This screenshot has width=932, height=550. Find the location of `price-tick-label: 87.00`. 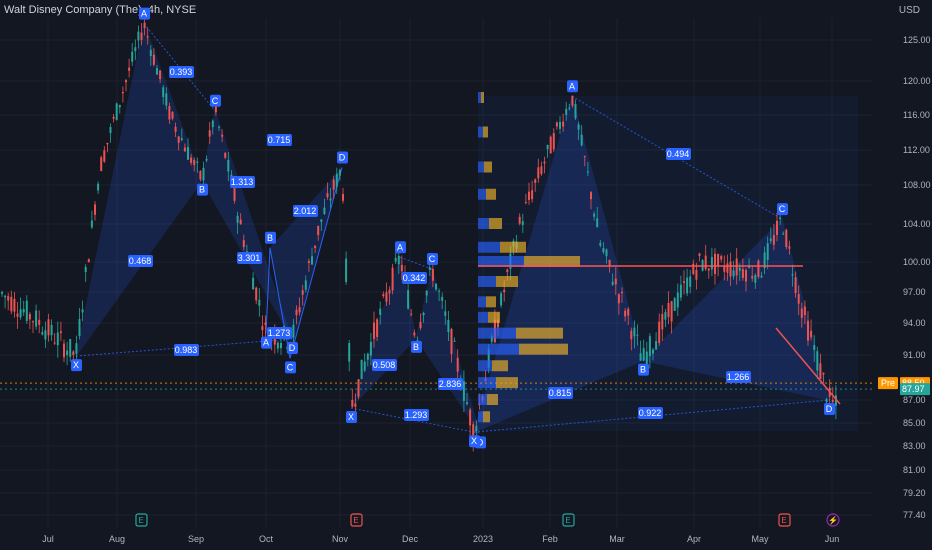

price-tick-label: 87.00 is located at coordinates (914, 400).